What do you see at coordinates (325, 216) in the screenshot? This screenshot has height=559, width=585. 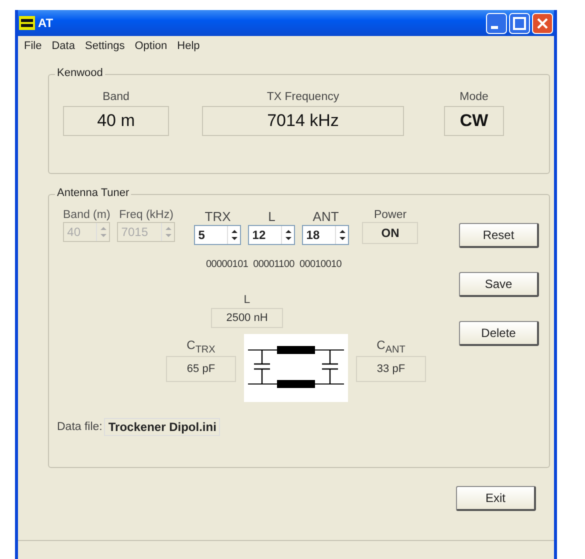 I see `field-label: ANT` at bounding box center [325, 216].